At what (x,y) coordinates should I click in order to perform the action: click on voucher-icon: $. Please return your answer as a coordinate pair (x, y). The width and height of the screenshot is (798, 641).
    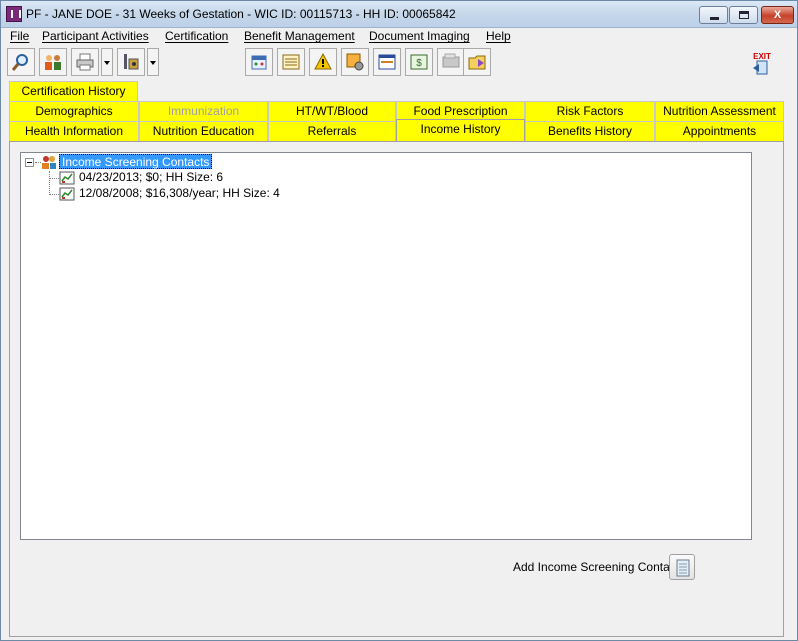
    Looking at the image, I should click on (419, 62).